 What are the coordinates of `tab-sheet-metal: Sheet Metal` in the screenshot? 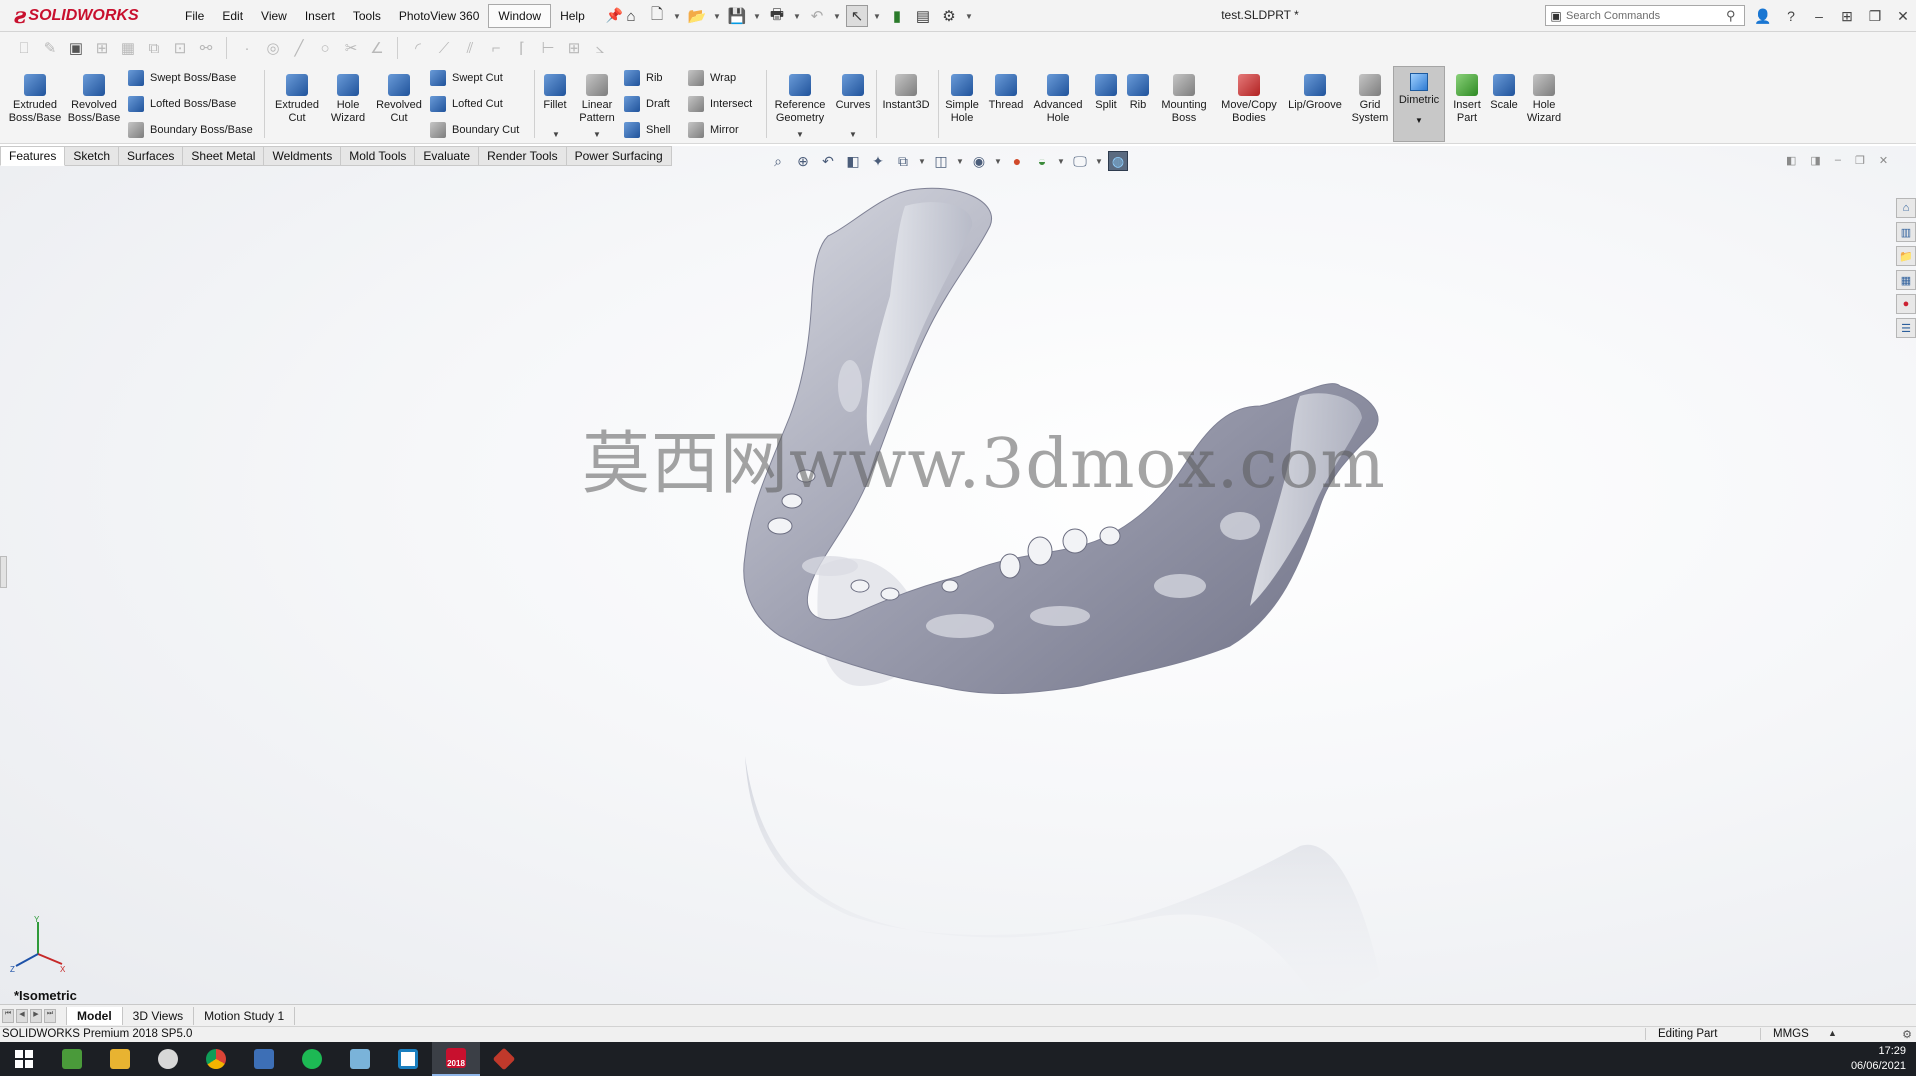 It's located at (224, 156).